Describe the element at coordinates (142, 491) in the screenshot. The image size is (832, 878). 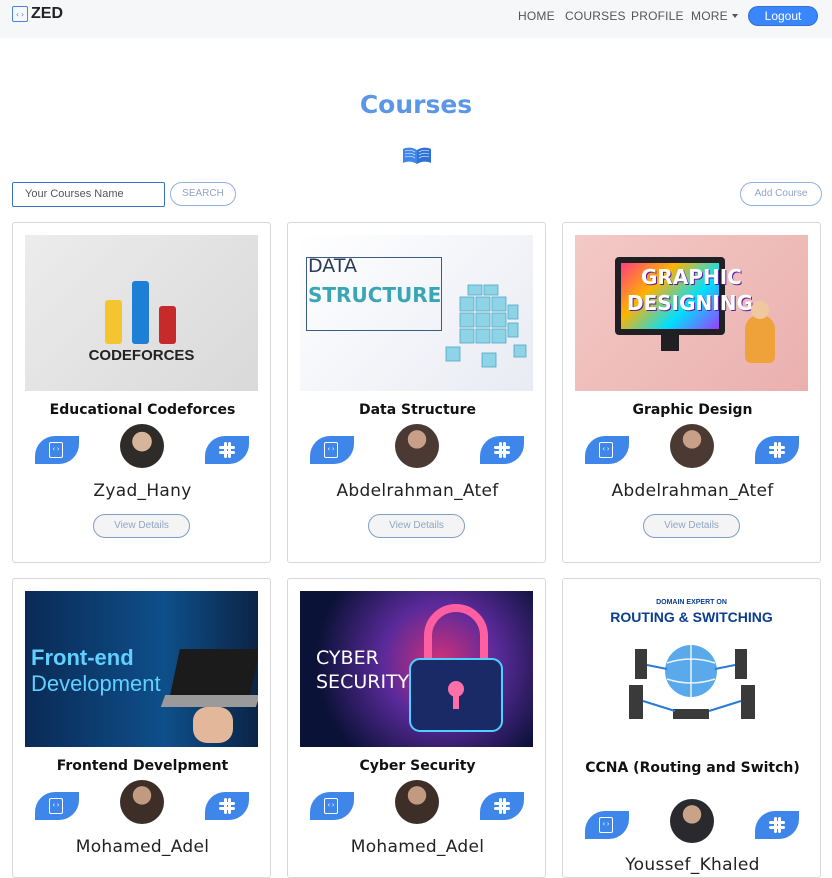
I see `course-author: Zyad_Hany` at that location.